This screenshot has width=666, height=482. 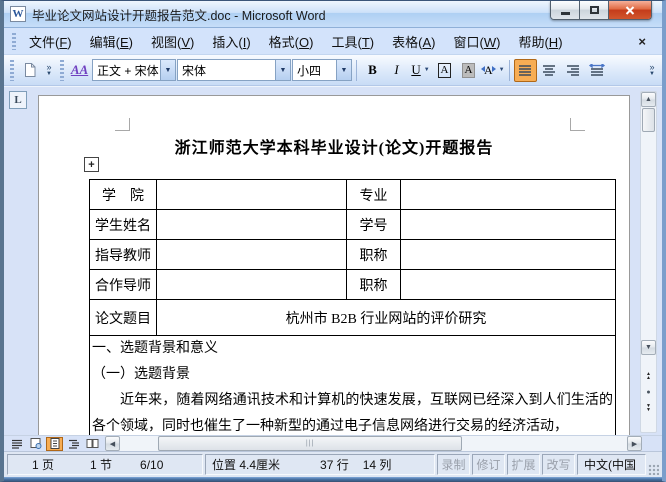 I want to click on outline-view-button, so click(x=73, y=444).